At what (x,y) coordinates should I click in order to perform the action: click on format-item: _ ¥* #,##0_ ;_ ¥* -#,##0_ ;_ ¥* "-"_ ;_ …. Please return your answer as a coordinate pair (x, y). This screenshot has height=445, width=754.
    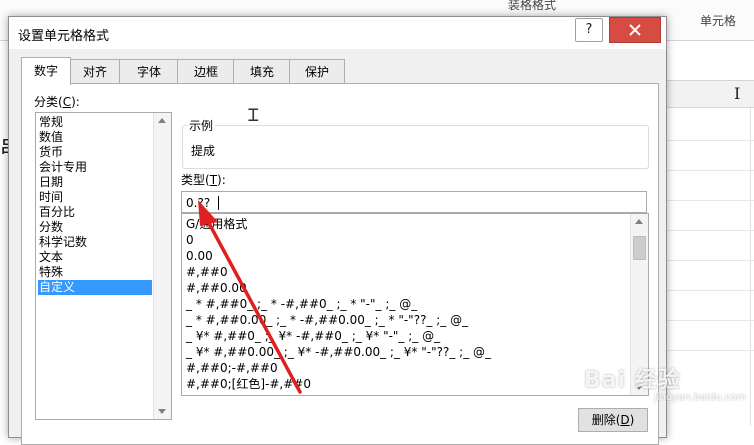
    Looking at the image, I should click on (313, 336).